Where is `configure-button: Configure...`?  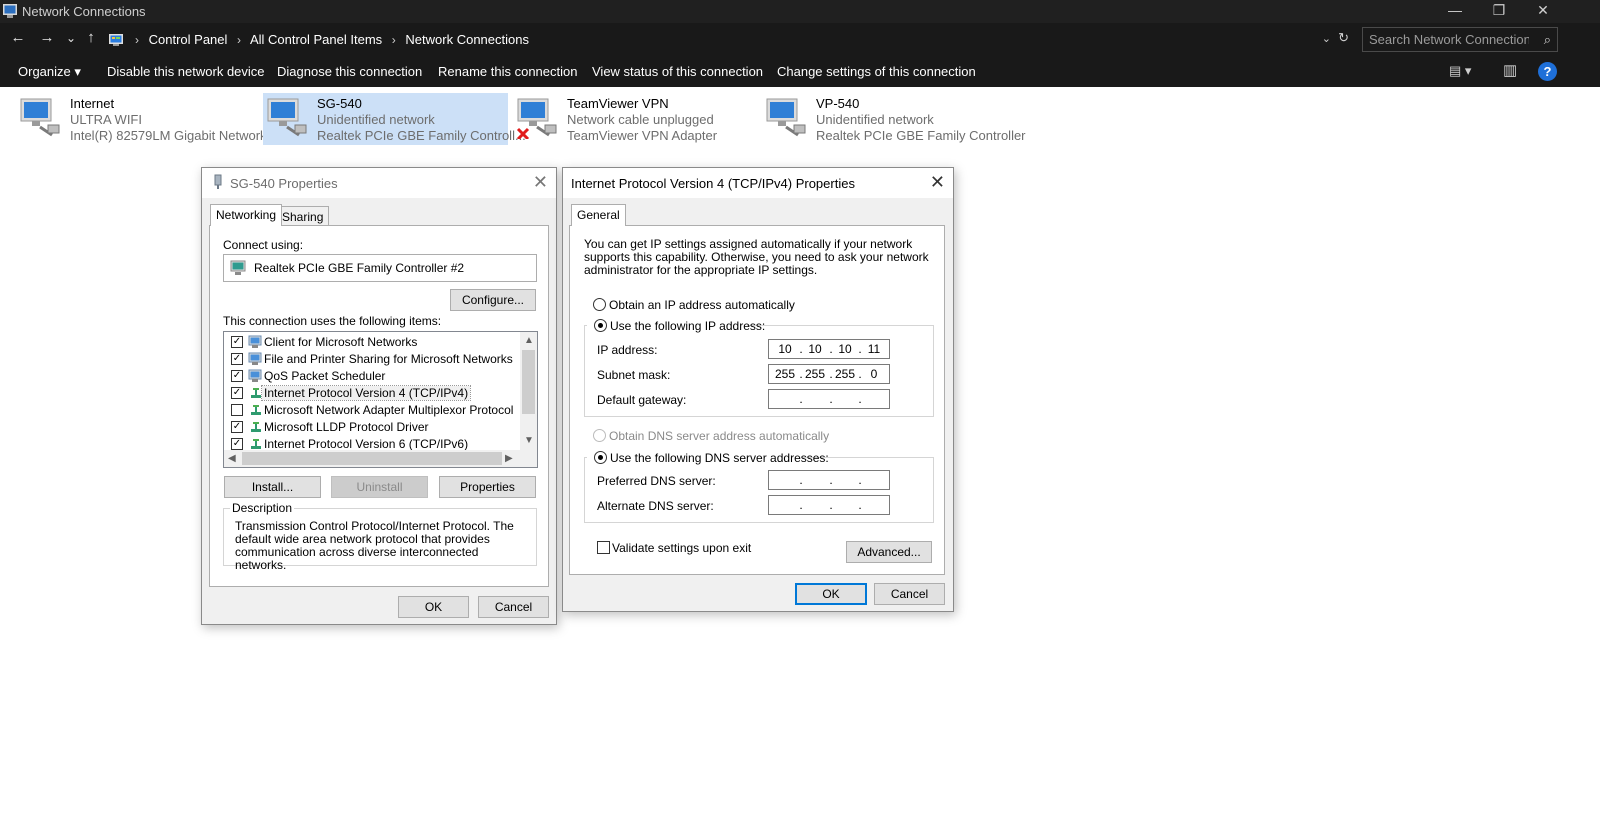 configure-button: Configure... is located at coordinates (493, 300).